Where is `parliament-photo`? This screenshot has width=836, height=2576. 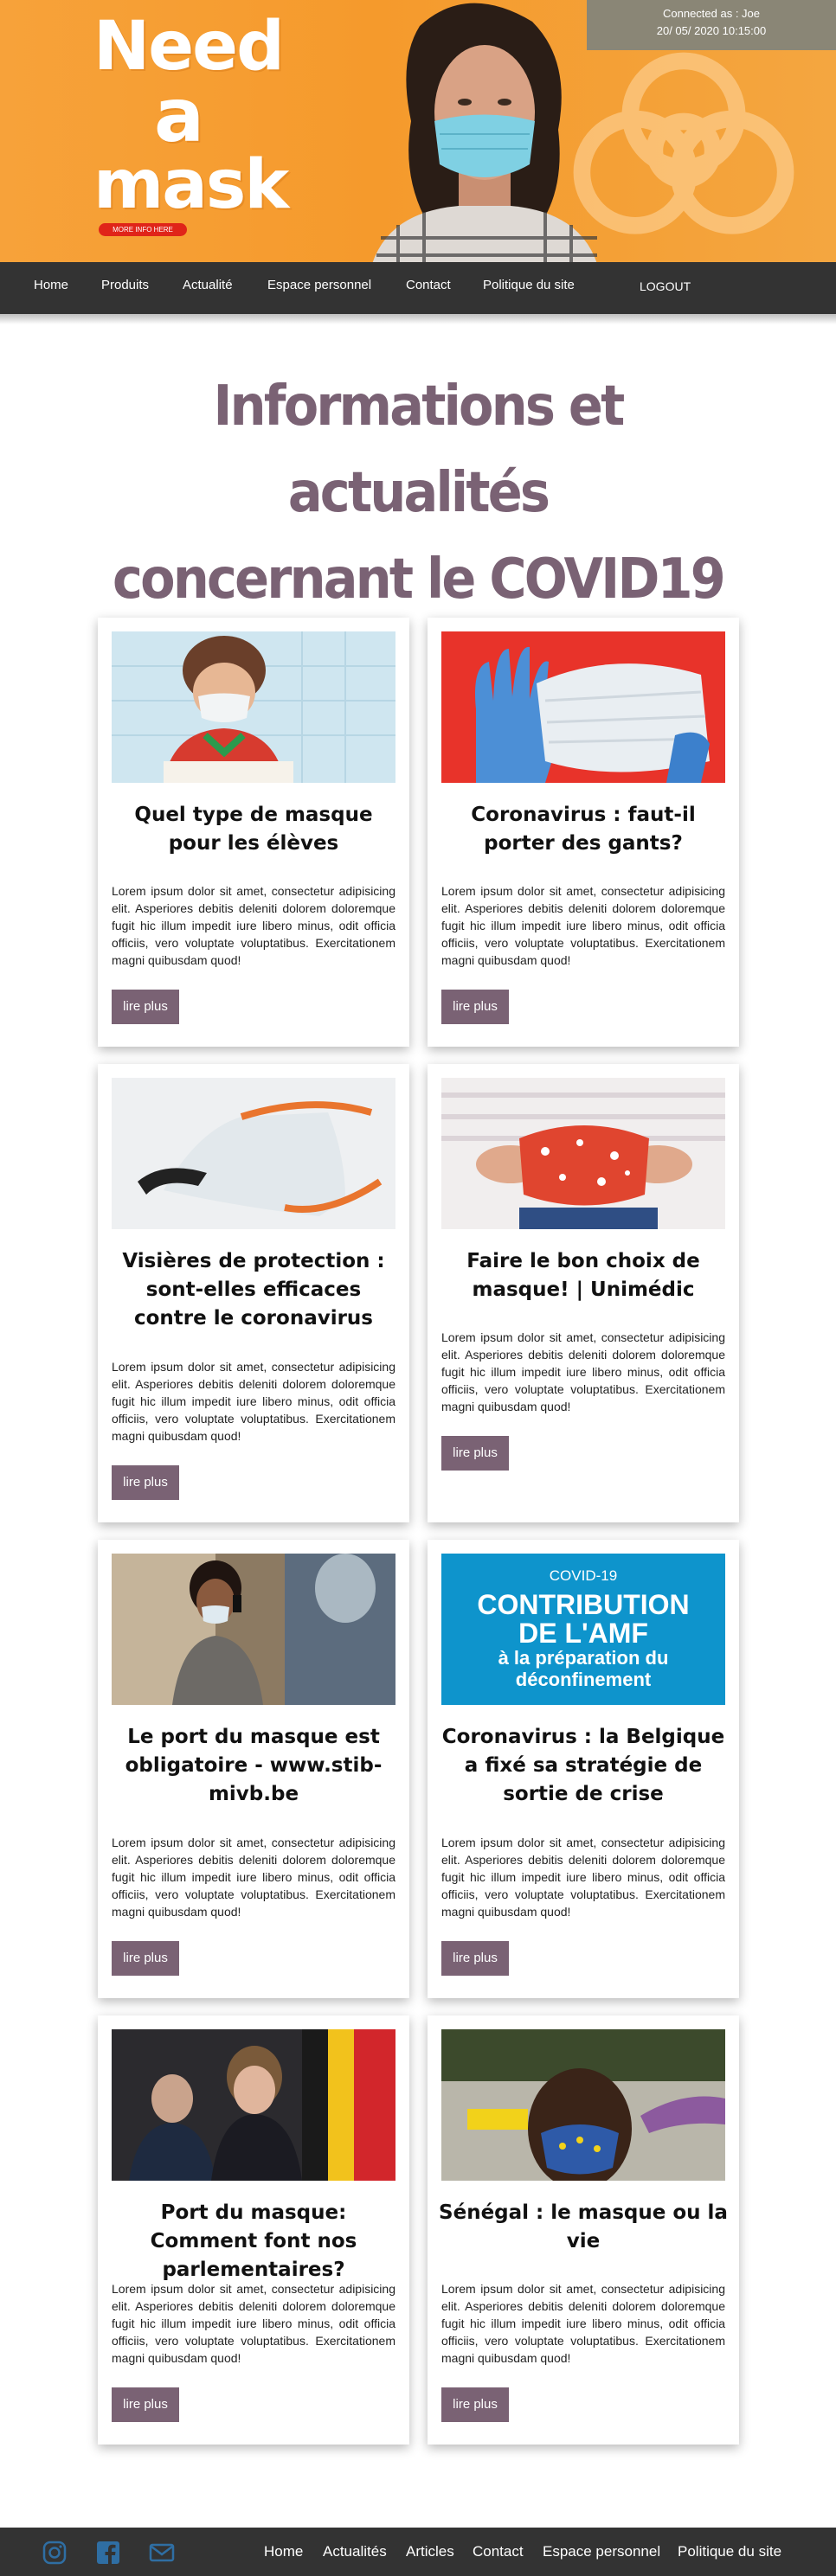 parliament-photo is located at coordinates (254, 2105).